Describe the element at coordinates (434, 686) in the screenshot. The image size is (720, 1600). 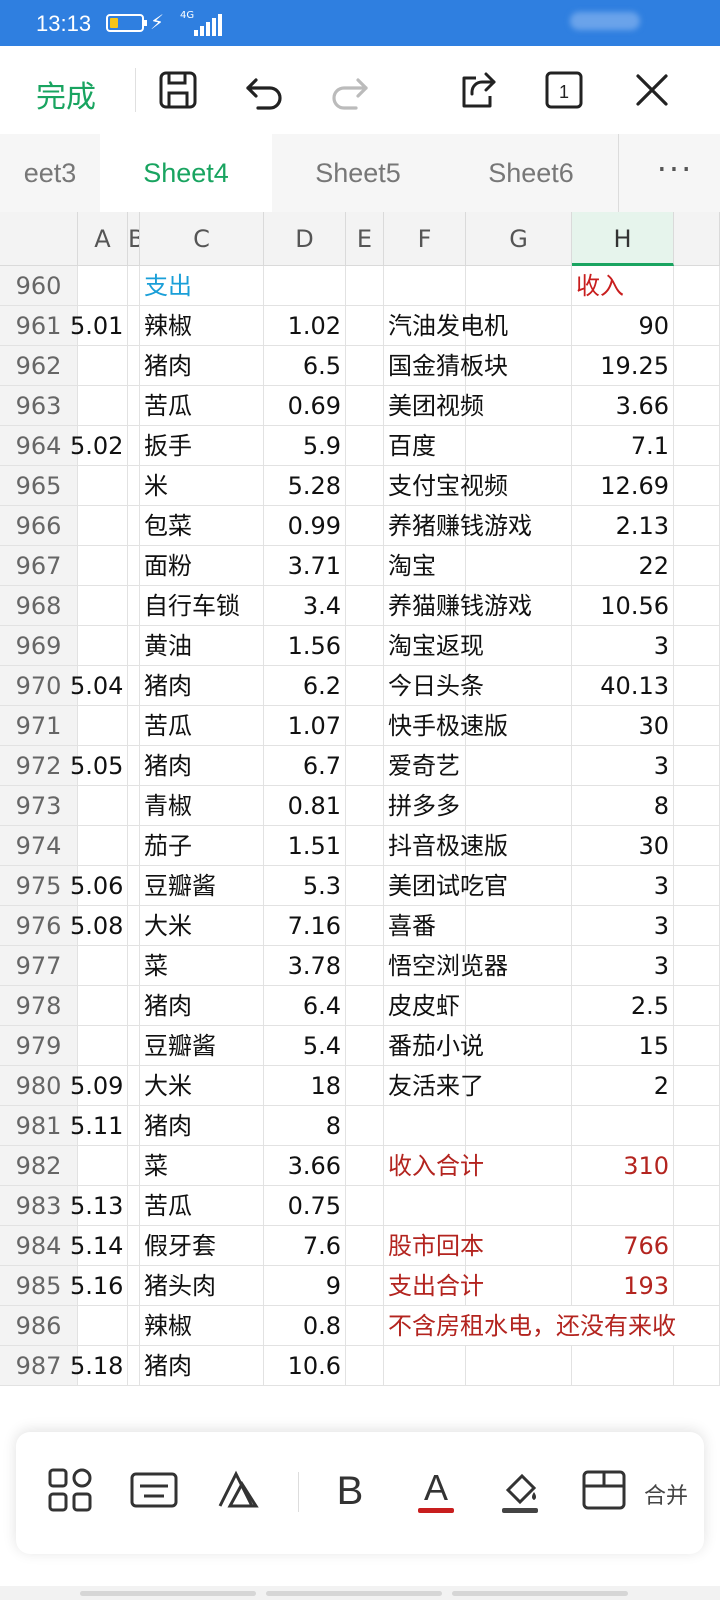
I see `cell-f: 今日头条` at that location.